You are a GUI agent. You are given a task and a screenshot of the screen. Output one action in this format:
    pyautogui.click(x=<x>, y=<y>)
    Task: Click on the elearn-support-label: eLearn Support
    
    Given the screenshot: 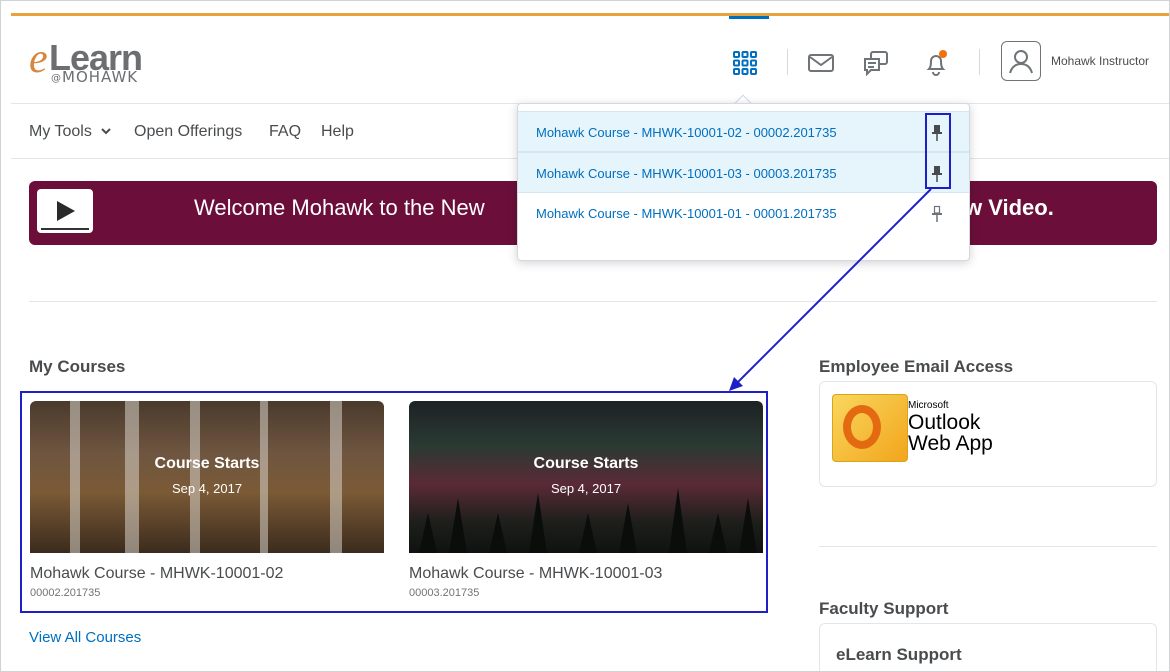 What is the action you would take?
    pyautogui.click(x=899, y=654)
    